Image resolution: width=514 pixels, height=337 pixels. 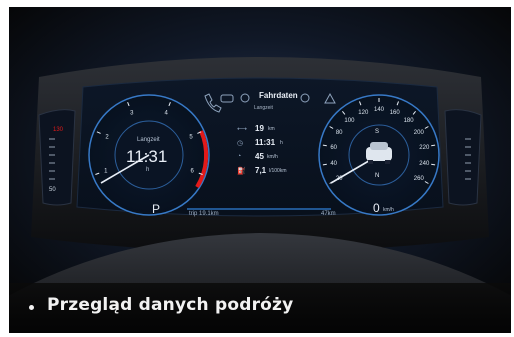 I want to click on clock-unit: h, so click(x=148, y=170).